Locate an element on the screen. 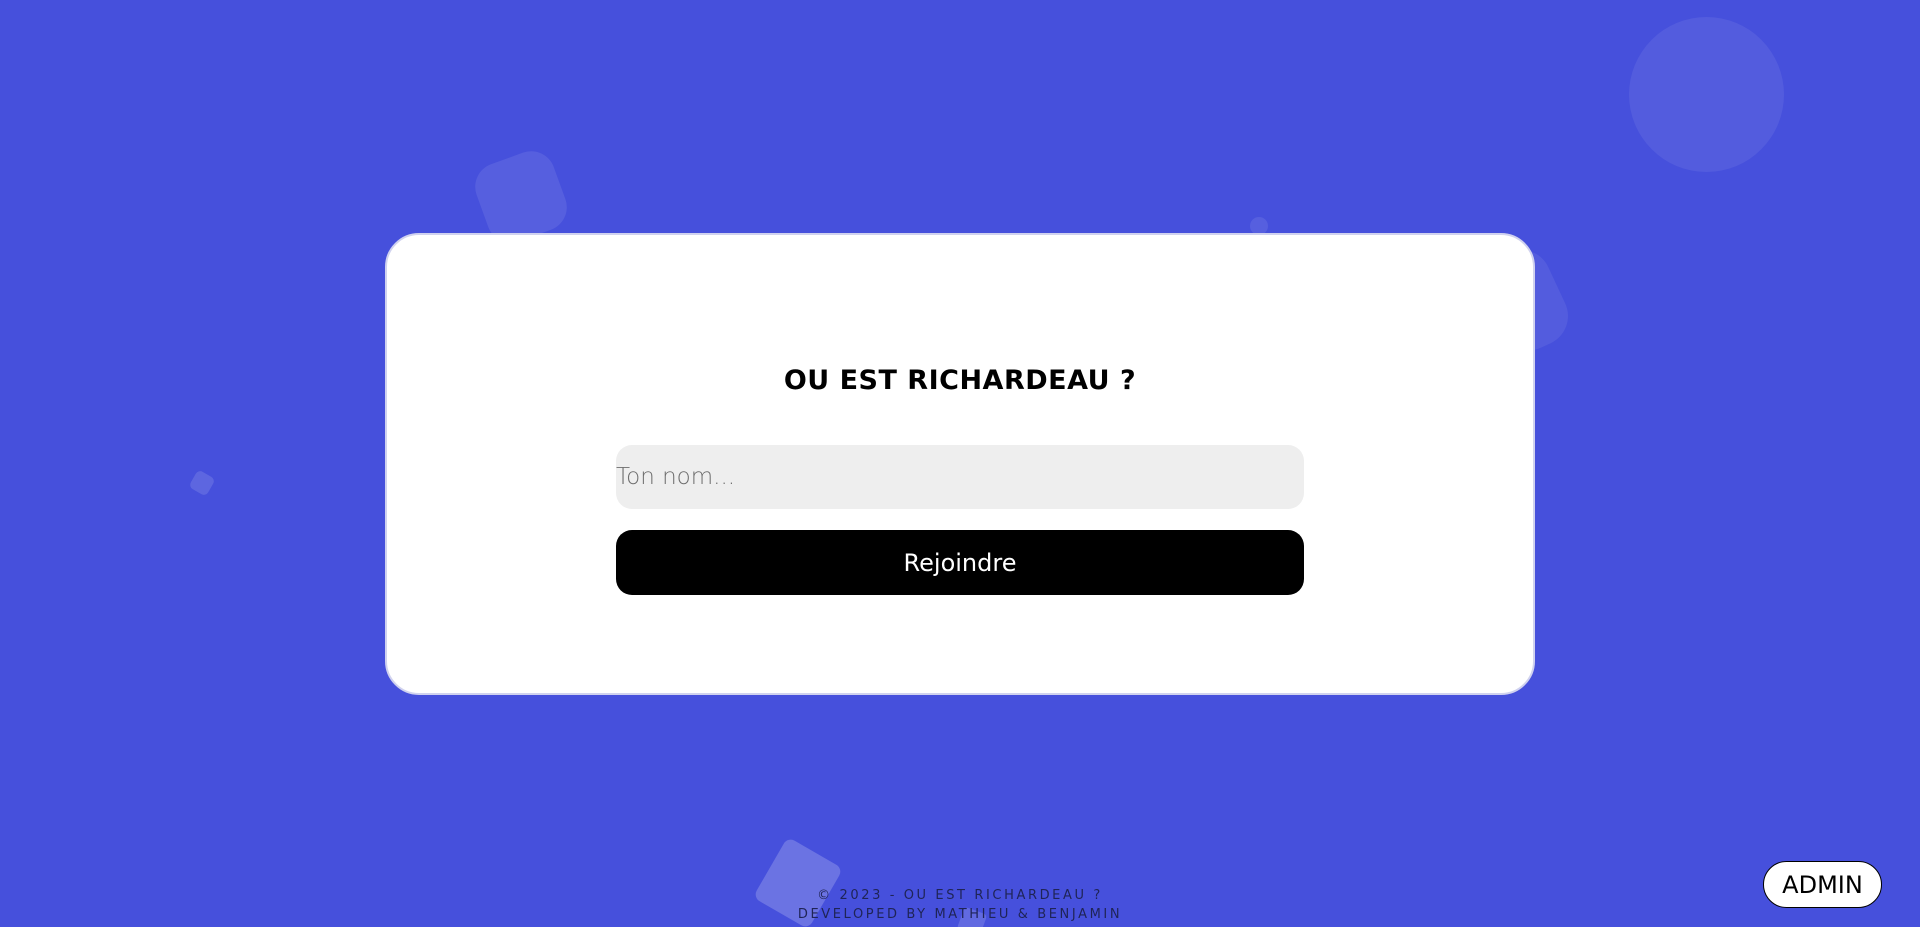  footer-copyright: © 2023 - OU EST RICHARDEAU ? is located at coordinates (960, 895).